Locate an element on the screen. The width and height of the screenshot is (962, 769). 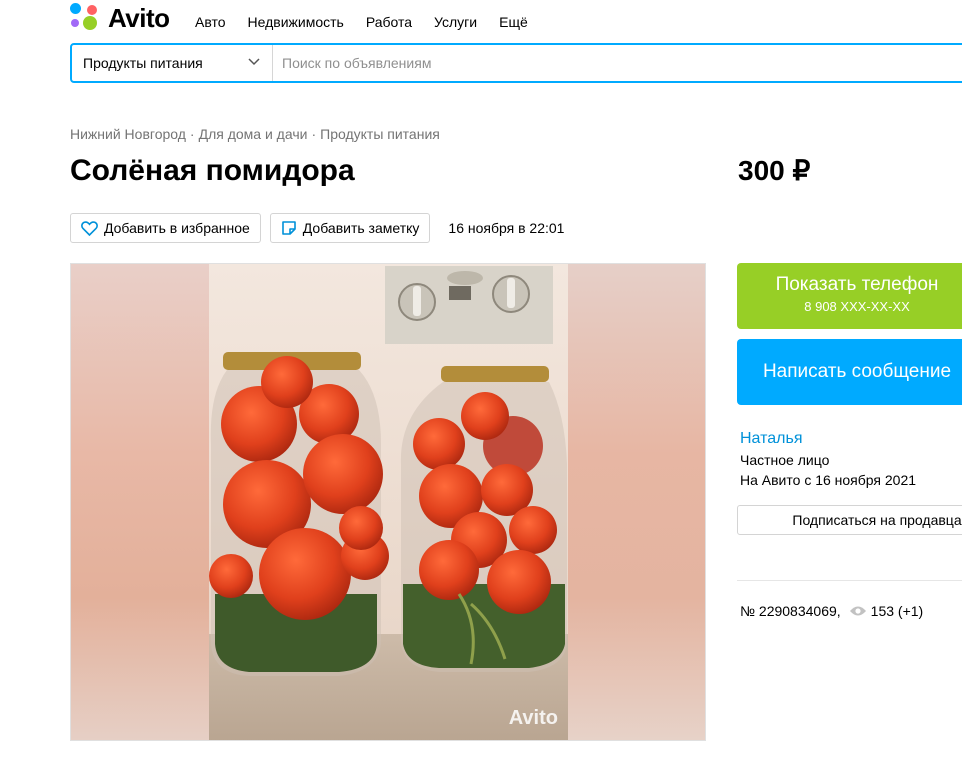
add-to-favorites-label: Добавить в избранное is located at coordinates (177, 228).